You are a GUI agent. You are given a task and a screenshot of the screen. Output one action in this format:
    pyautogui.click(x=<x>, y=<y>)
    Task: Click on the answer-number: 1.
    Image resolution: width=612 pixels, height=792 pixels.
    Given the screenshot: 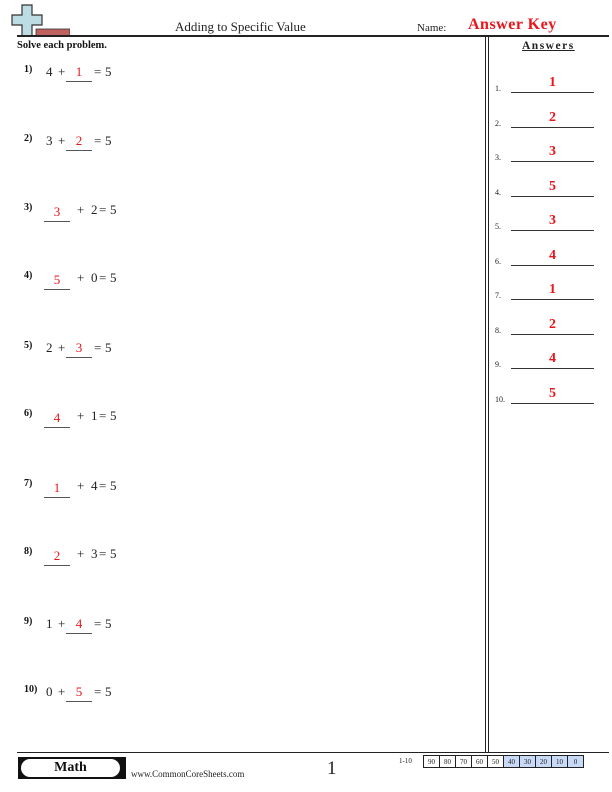 What is the action you would take?
    pyautogui.click(x=498, y=88)
    